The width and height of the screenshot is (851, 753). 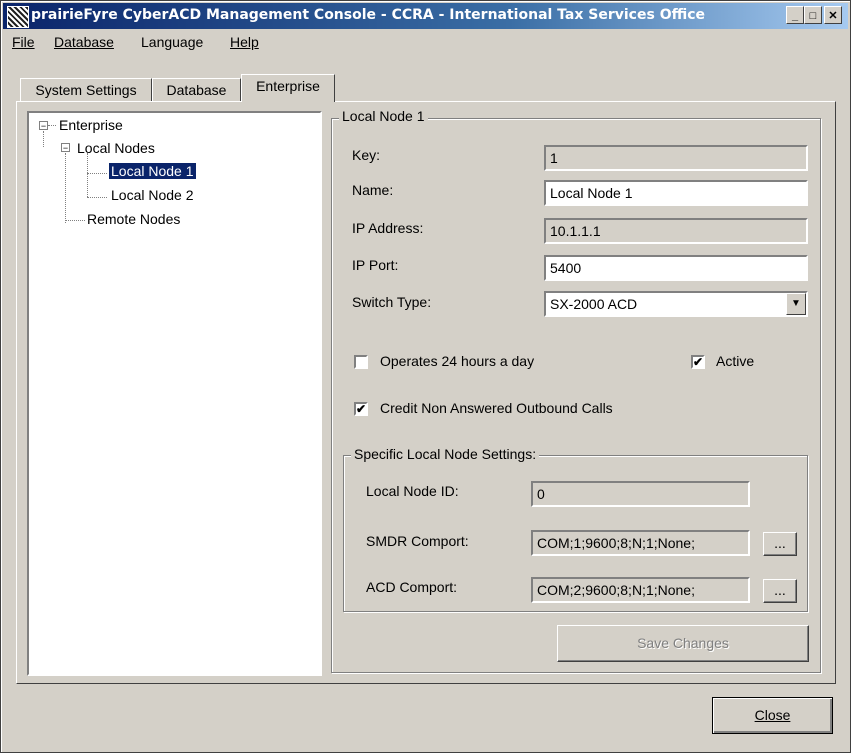 I want to click on app-icon, so click(x=18, y=17).